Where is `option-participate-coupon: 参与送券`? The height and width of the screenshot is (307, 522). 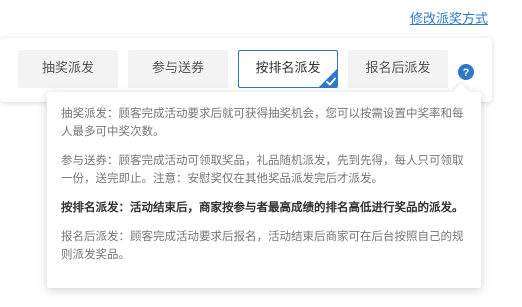 option-participate-coupon: 参与送券 is located at coordinates (178, 69).